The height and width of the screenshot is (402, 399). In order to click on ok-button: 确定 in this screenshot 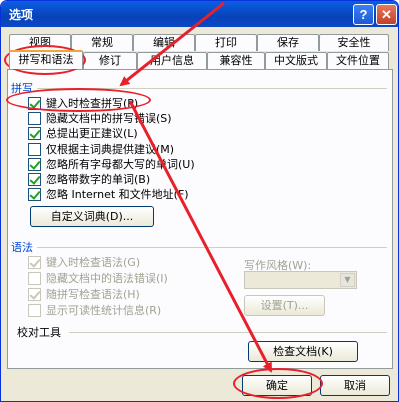, I will do `click(277, 385)`.